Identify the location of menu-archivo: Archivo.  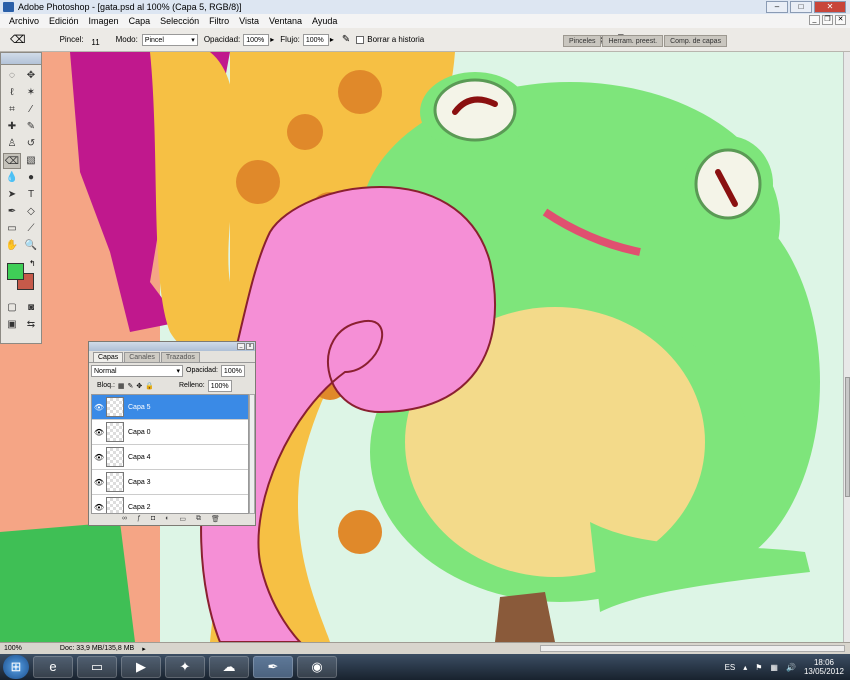
(24, 21).